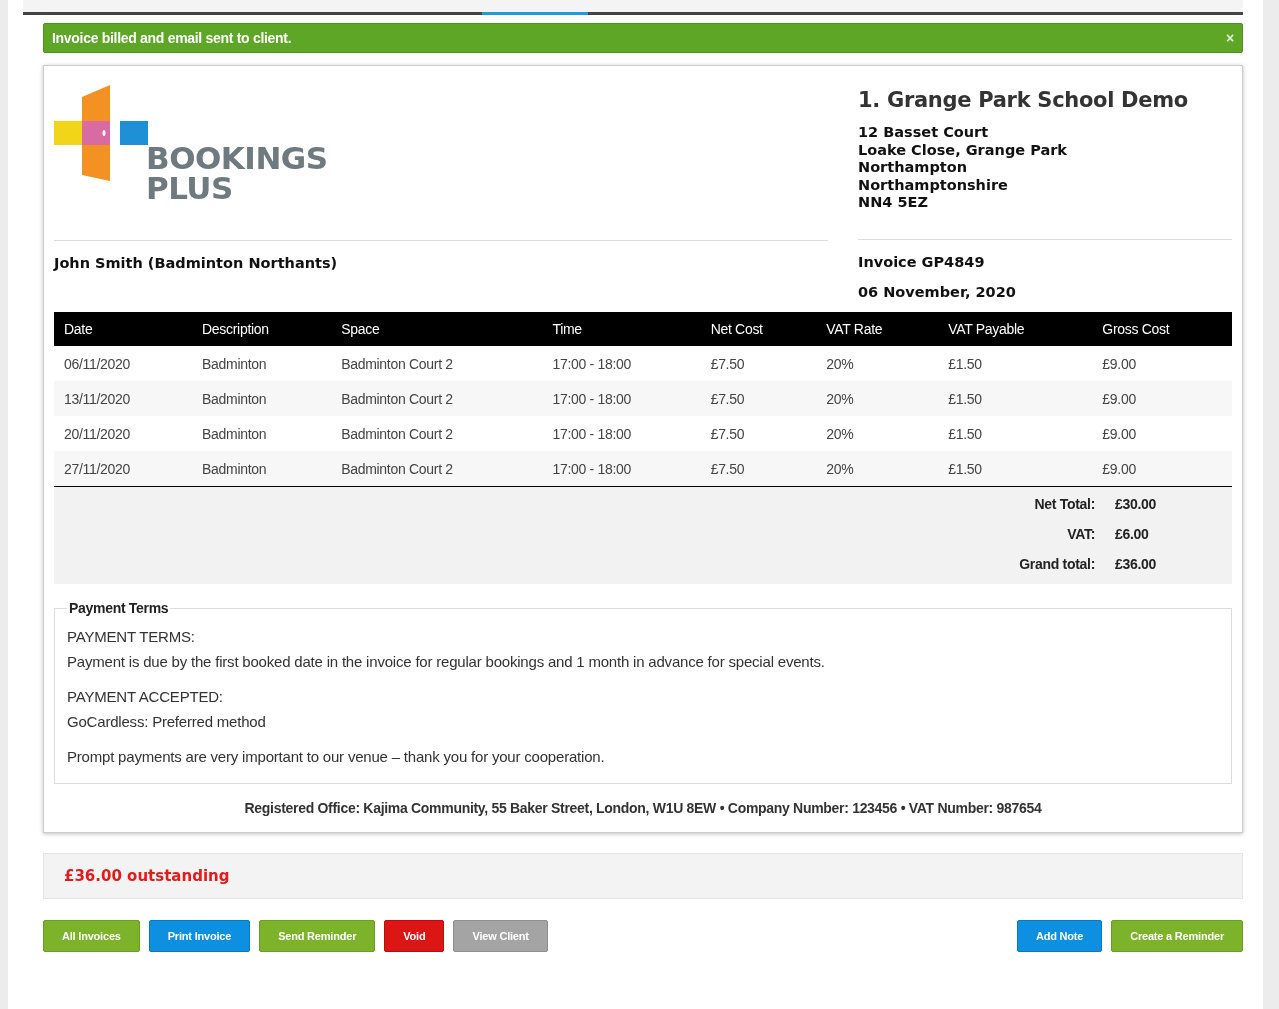  Describe the element at coordinates (91, 936) in the screenshot. I see `action-button: All Invoices` at that location.